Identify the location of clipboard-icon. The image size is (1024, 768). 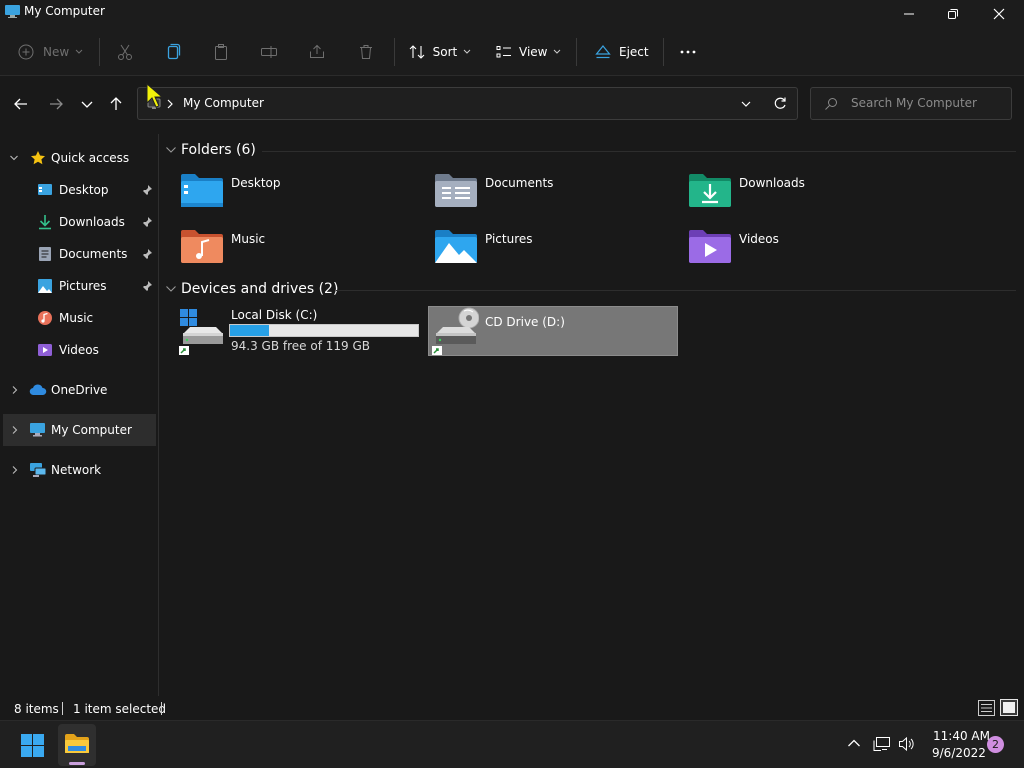
(221, 52).